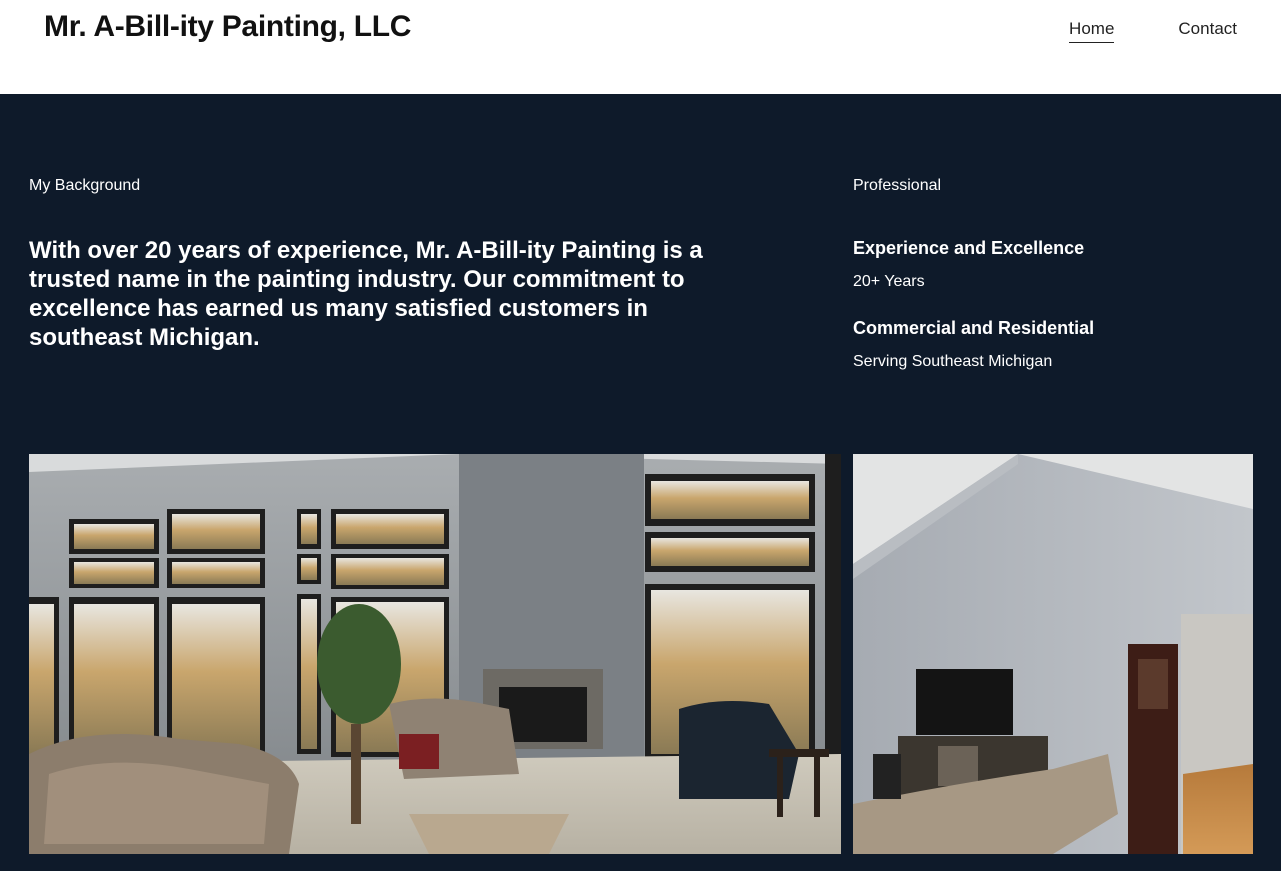 This screenshot has height=871, width=1281. What do you see at coordinates (1053, 654) in the screenshot?
I see `family-room-photo` at bounding box center [1053, 654].